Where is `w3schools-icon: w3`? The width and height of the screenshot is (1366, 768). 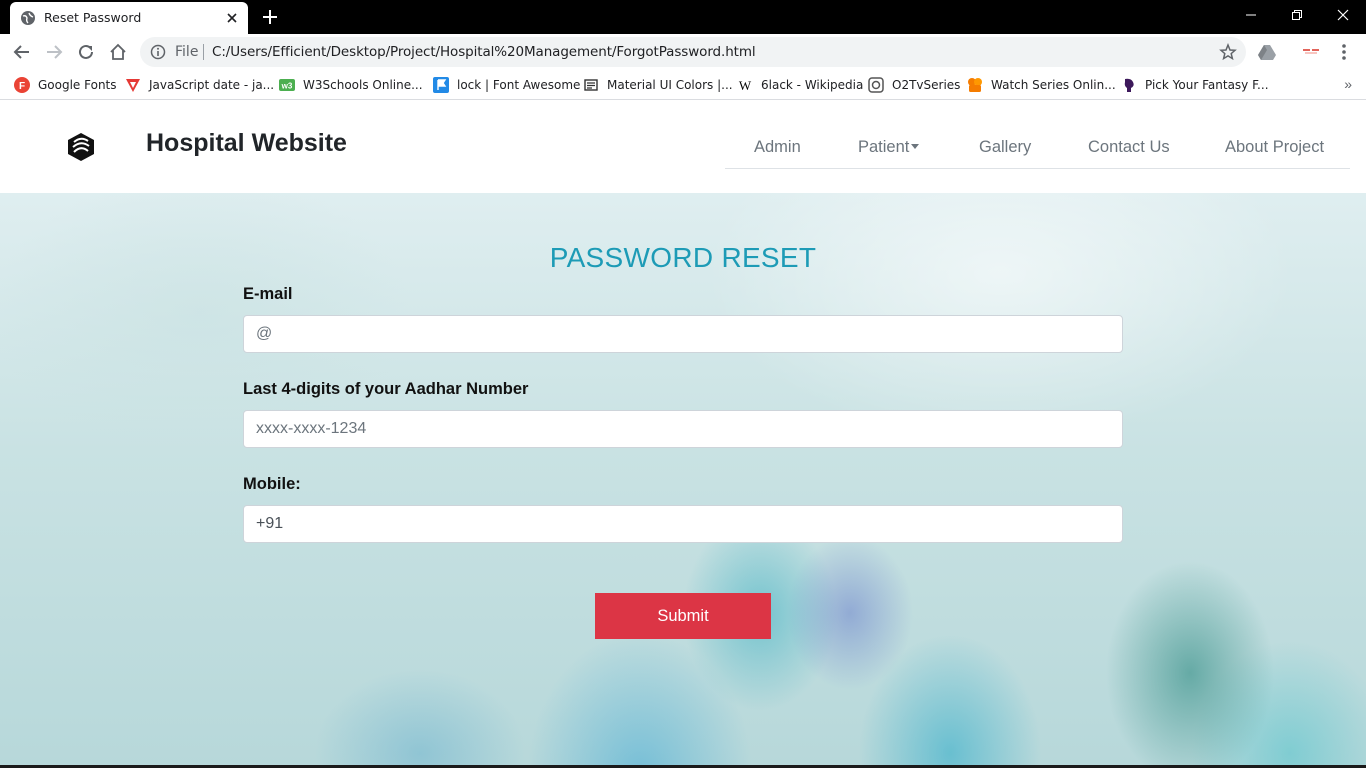 w3schools-icon: w3 is located at coordinates (287, 85).